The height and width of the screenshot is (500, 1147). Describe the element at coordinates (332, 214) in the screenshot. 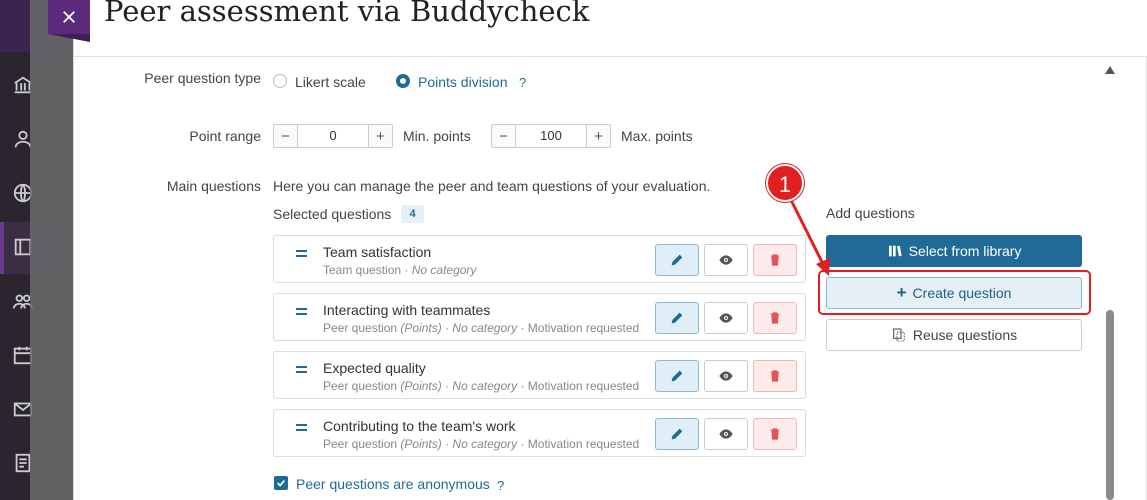

I see `selected-questions-label: Selected questions` at that location.